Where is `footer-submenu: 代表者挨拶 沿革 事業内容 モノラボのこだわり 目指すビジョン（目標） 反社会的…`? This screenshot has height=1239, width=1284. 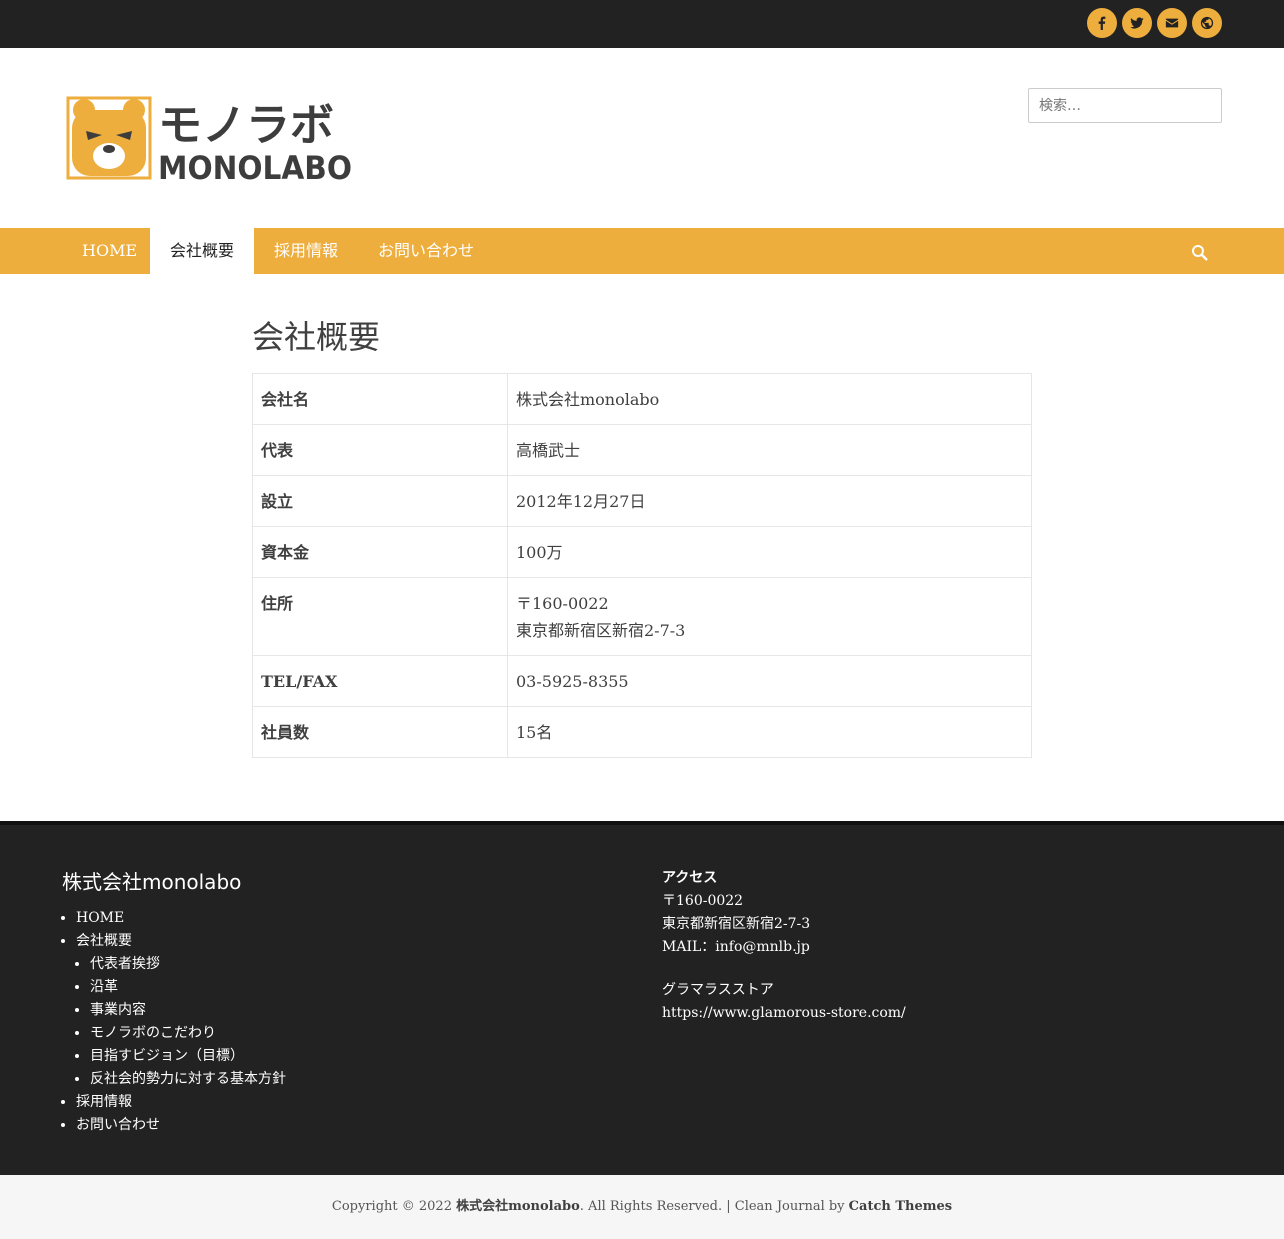 footer-submenu: 代表者挨拶 沿革 事業内容 モノラボのこだわり 目指すビジョン（目標） 反社会的… is located at coordinates (188, 1022).